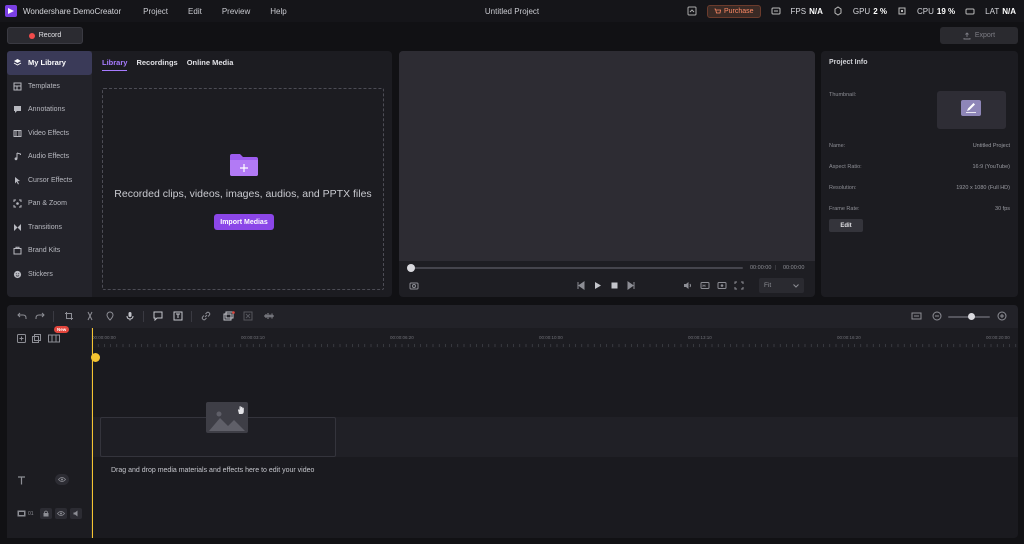 The height and width of the screenshot is (544, 1024). Describe the element at coordinates (17, 203) in the screenshot. I see `pan-zoom-icon` at that location.